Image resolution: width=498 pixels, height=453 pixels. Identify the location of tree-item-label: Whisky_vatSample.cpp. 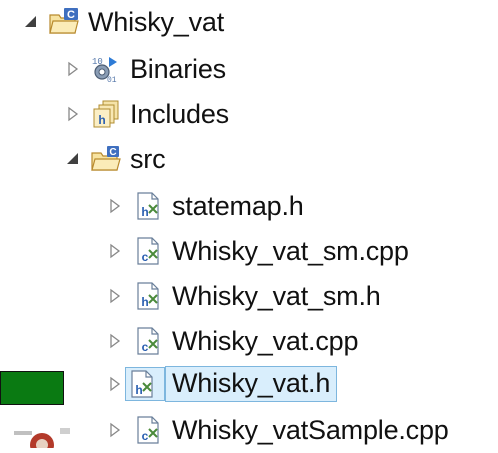
(310, 430).